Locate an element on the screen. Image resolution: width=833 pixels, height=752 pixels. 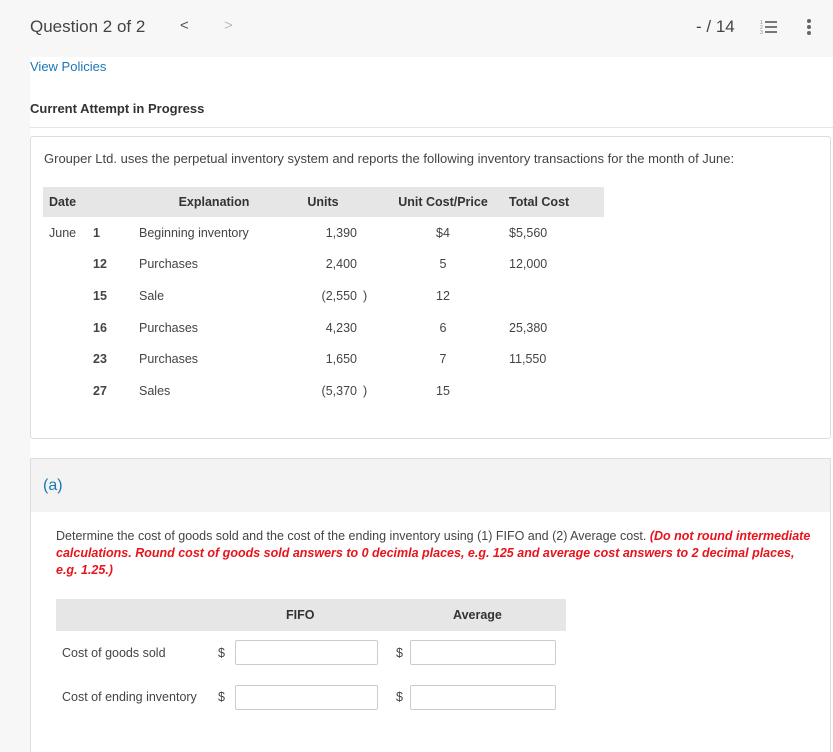
table-row: 27 Sales (5,370 ) 15 is located at coordinates (323, 391).